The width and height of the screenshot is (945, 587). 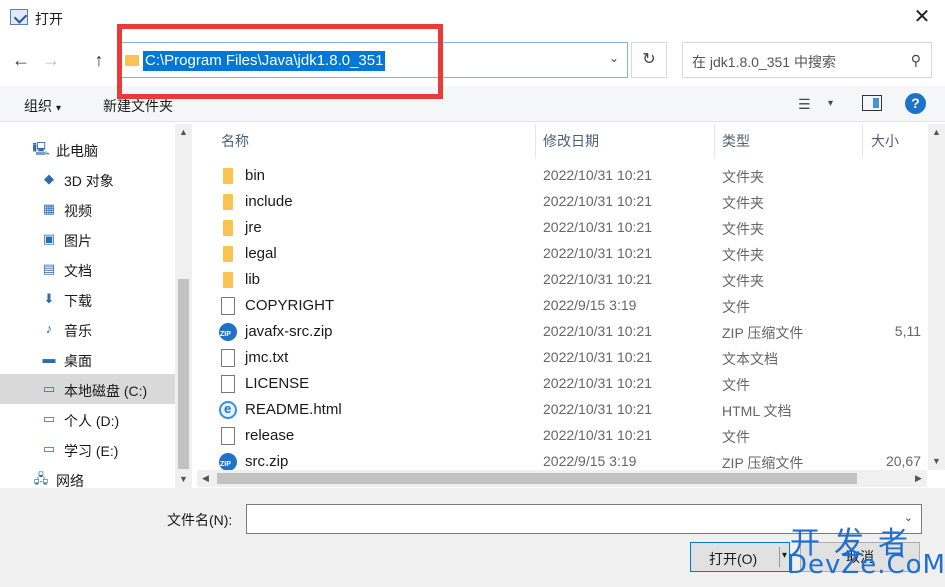 I want to click on sidebar-scroll-thumb, so click(x=183, y=374).